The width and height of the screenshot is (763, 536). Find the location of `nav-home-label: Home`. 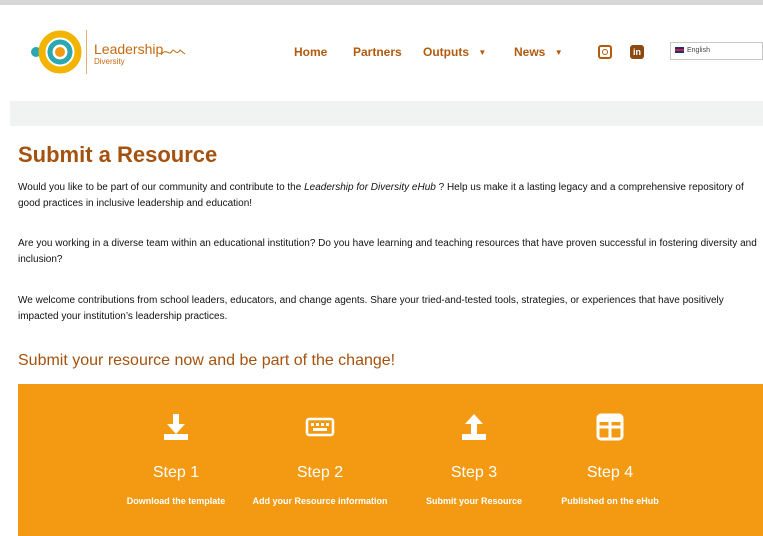

nav-home-label: Home is located at coordinates (311, 52).